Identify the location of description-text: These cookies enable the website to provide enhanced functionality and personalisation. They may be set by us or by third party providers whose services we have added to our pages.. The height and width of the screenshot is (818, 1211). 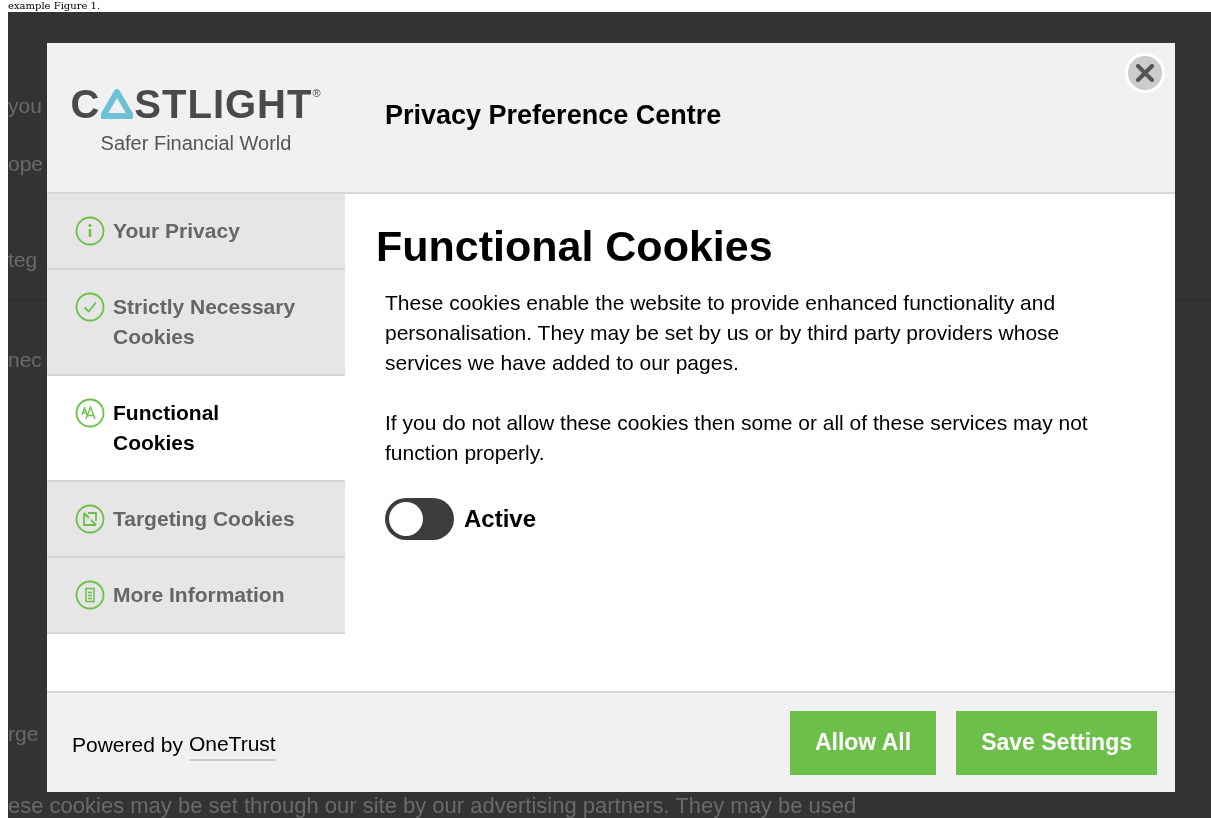
(723, 333).